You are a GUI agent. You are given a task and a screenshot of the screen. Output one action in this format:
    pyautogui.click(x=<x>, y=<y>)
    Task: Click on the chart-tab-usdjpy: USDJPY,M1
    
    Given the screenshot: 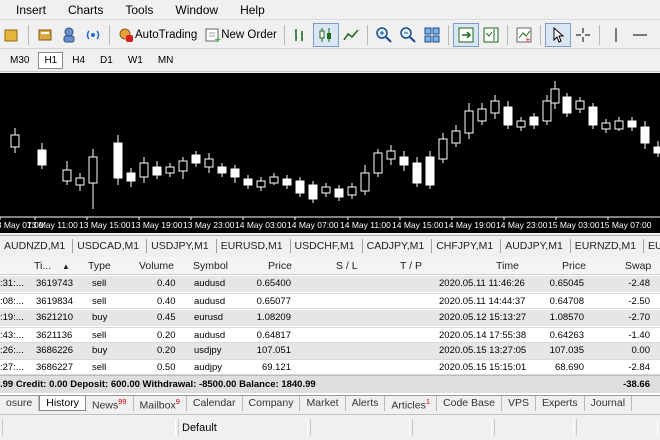 What is the action you would take?
    pyautogui.click(x=182, y=245)
    